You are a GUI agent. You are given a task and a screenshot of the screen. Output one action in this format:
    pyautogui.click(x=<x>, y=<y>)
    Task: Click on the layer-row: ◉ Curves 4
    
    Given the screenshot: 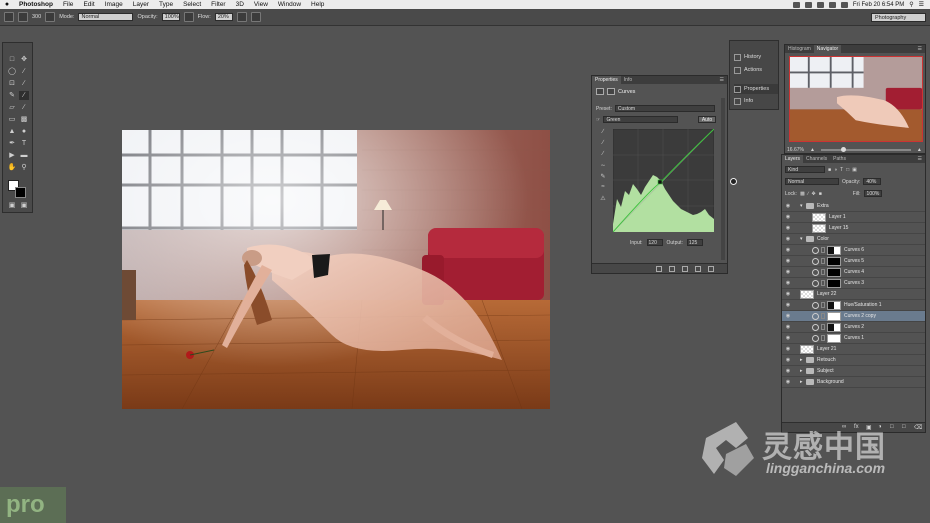 What is the action you would take?
    pyautogui.click(x=853, y=272)
    